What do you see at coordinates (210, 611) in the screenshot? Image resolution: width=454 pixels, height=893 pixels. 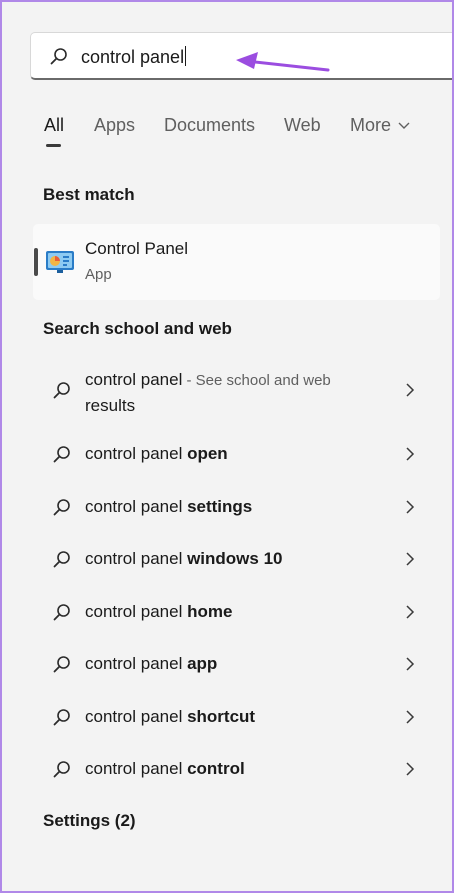 I see `web-result-suggestion: home` at bounding box center [210, 611].